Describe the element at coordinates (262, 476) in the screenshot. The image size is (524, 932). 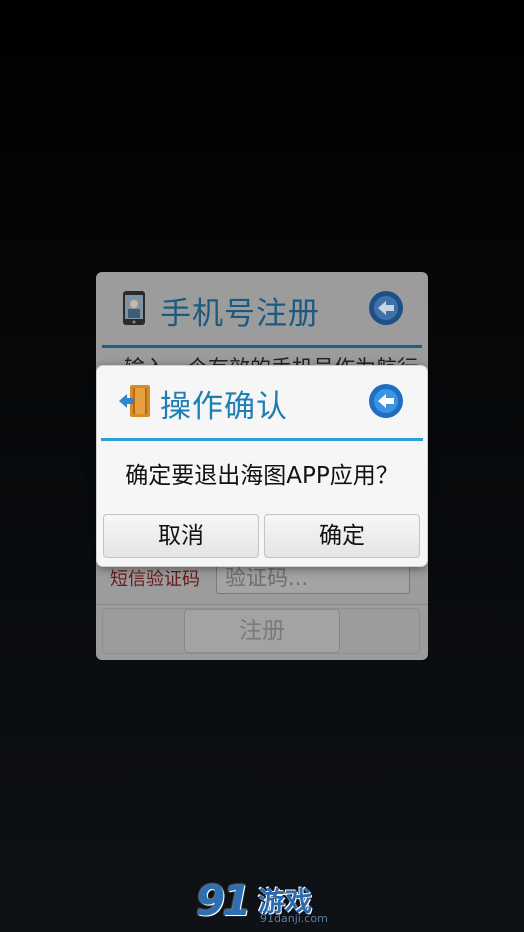
I see `exit-confirm-message: 确定要退出海图APP应用？` at that location.